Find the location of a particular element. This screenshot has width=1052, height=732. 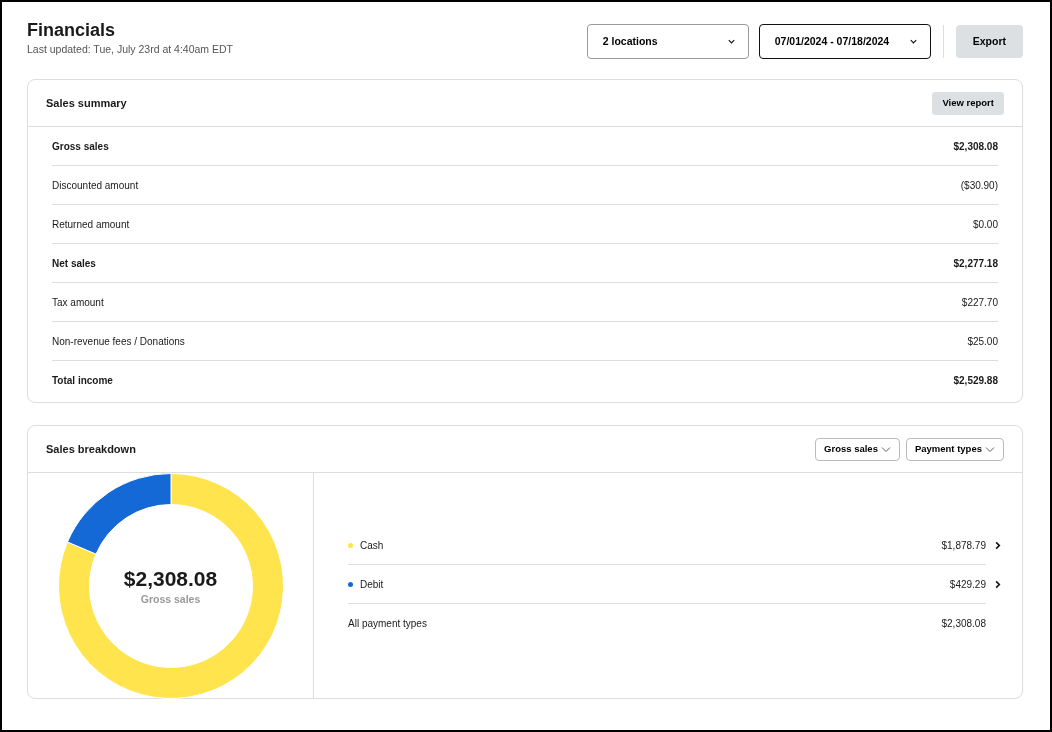

row-label: Non-revenue fees / Donations is located at coordinates (118, 341).